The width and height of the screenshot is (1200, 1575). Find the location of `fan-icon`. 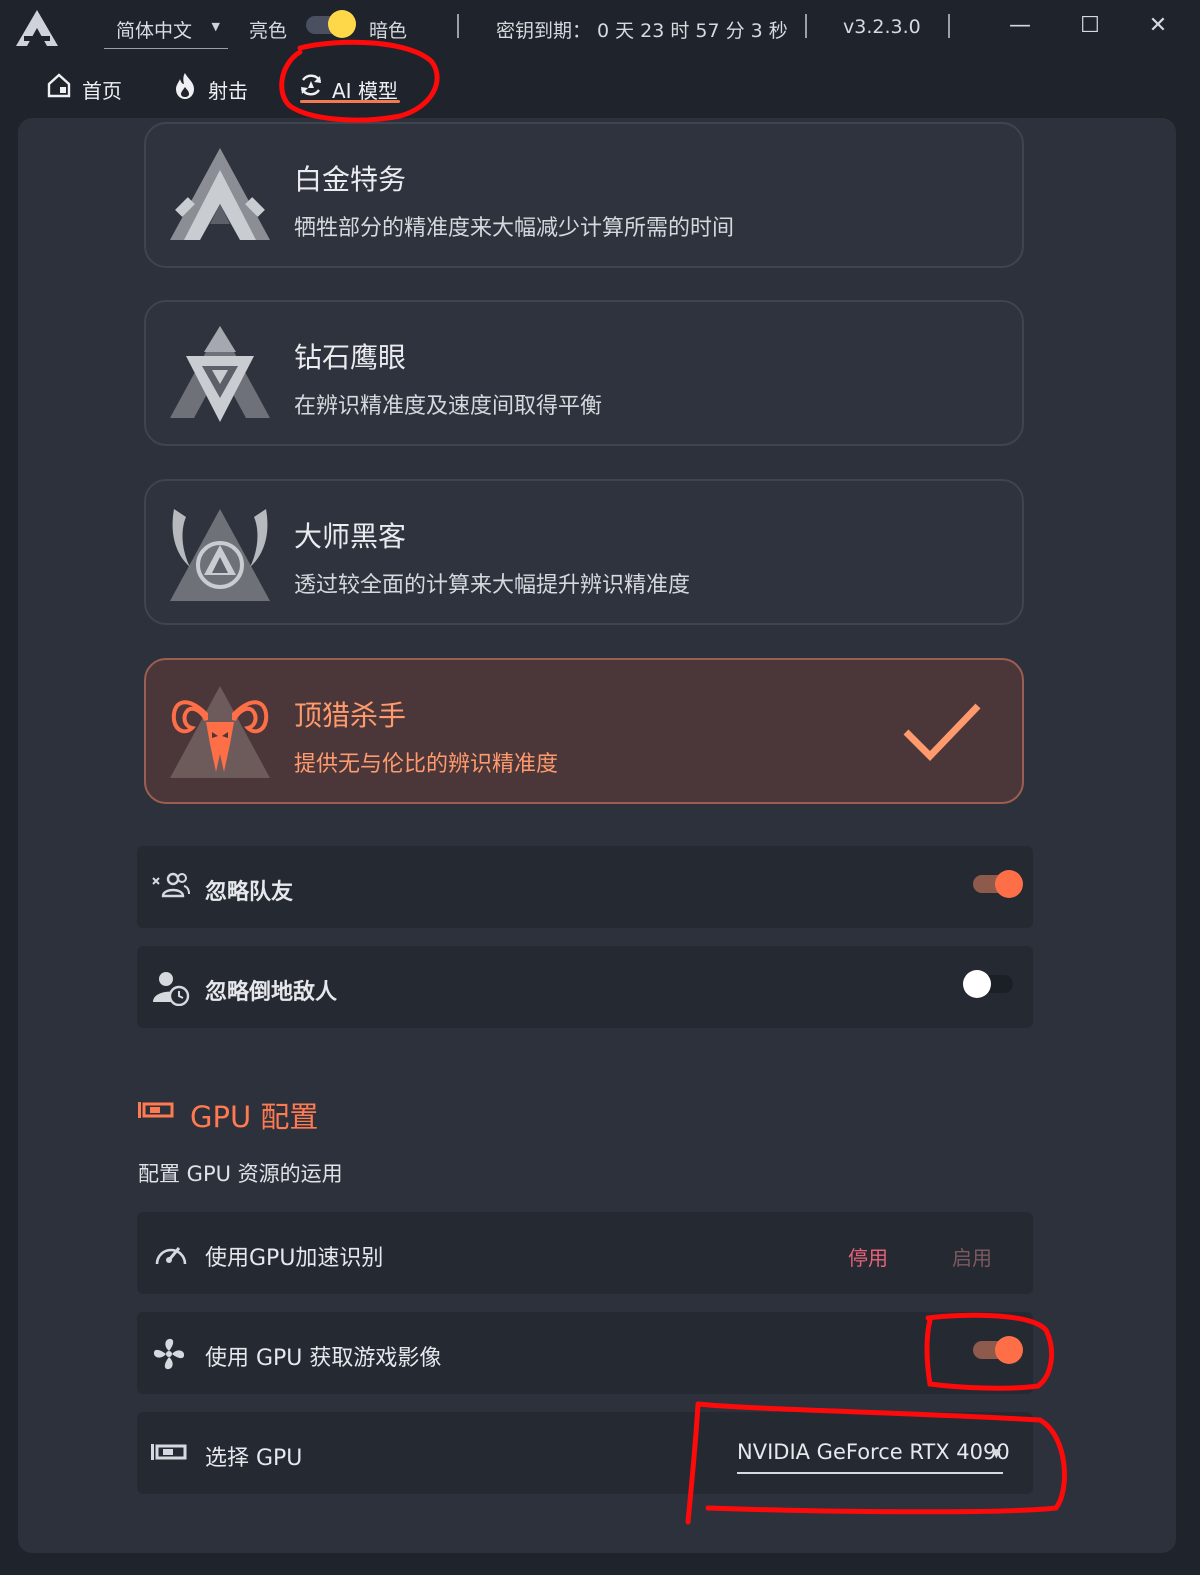

fan-icon is located at coordinates (169, 1354).